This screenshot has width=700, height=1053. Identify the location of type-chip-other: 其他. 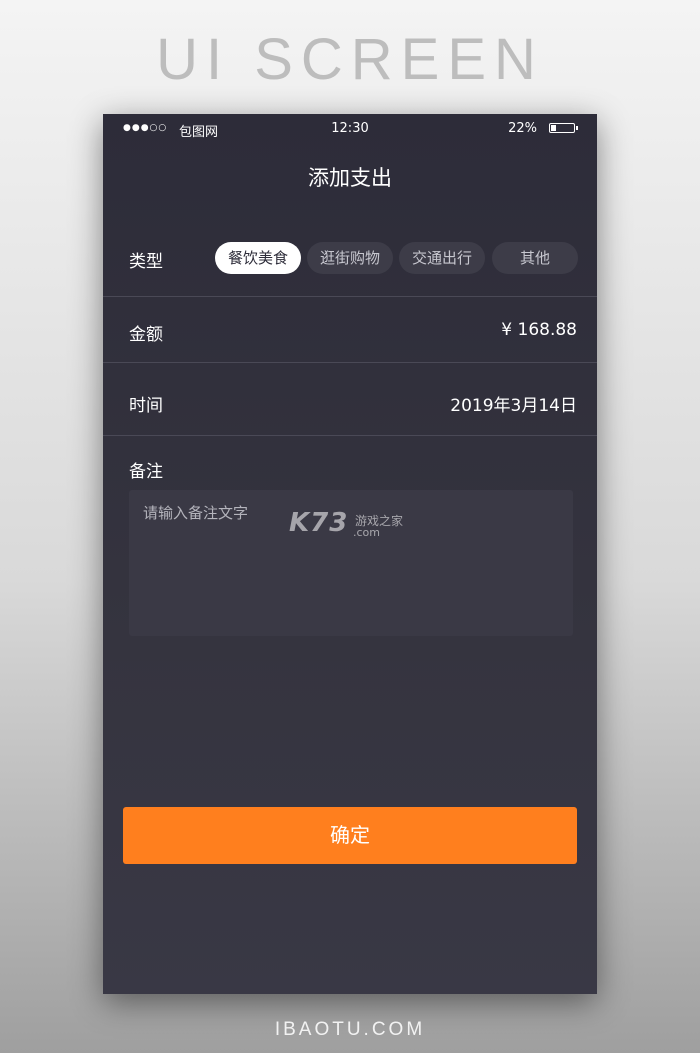
(535, 258).